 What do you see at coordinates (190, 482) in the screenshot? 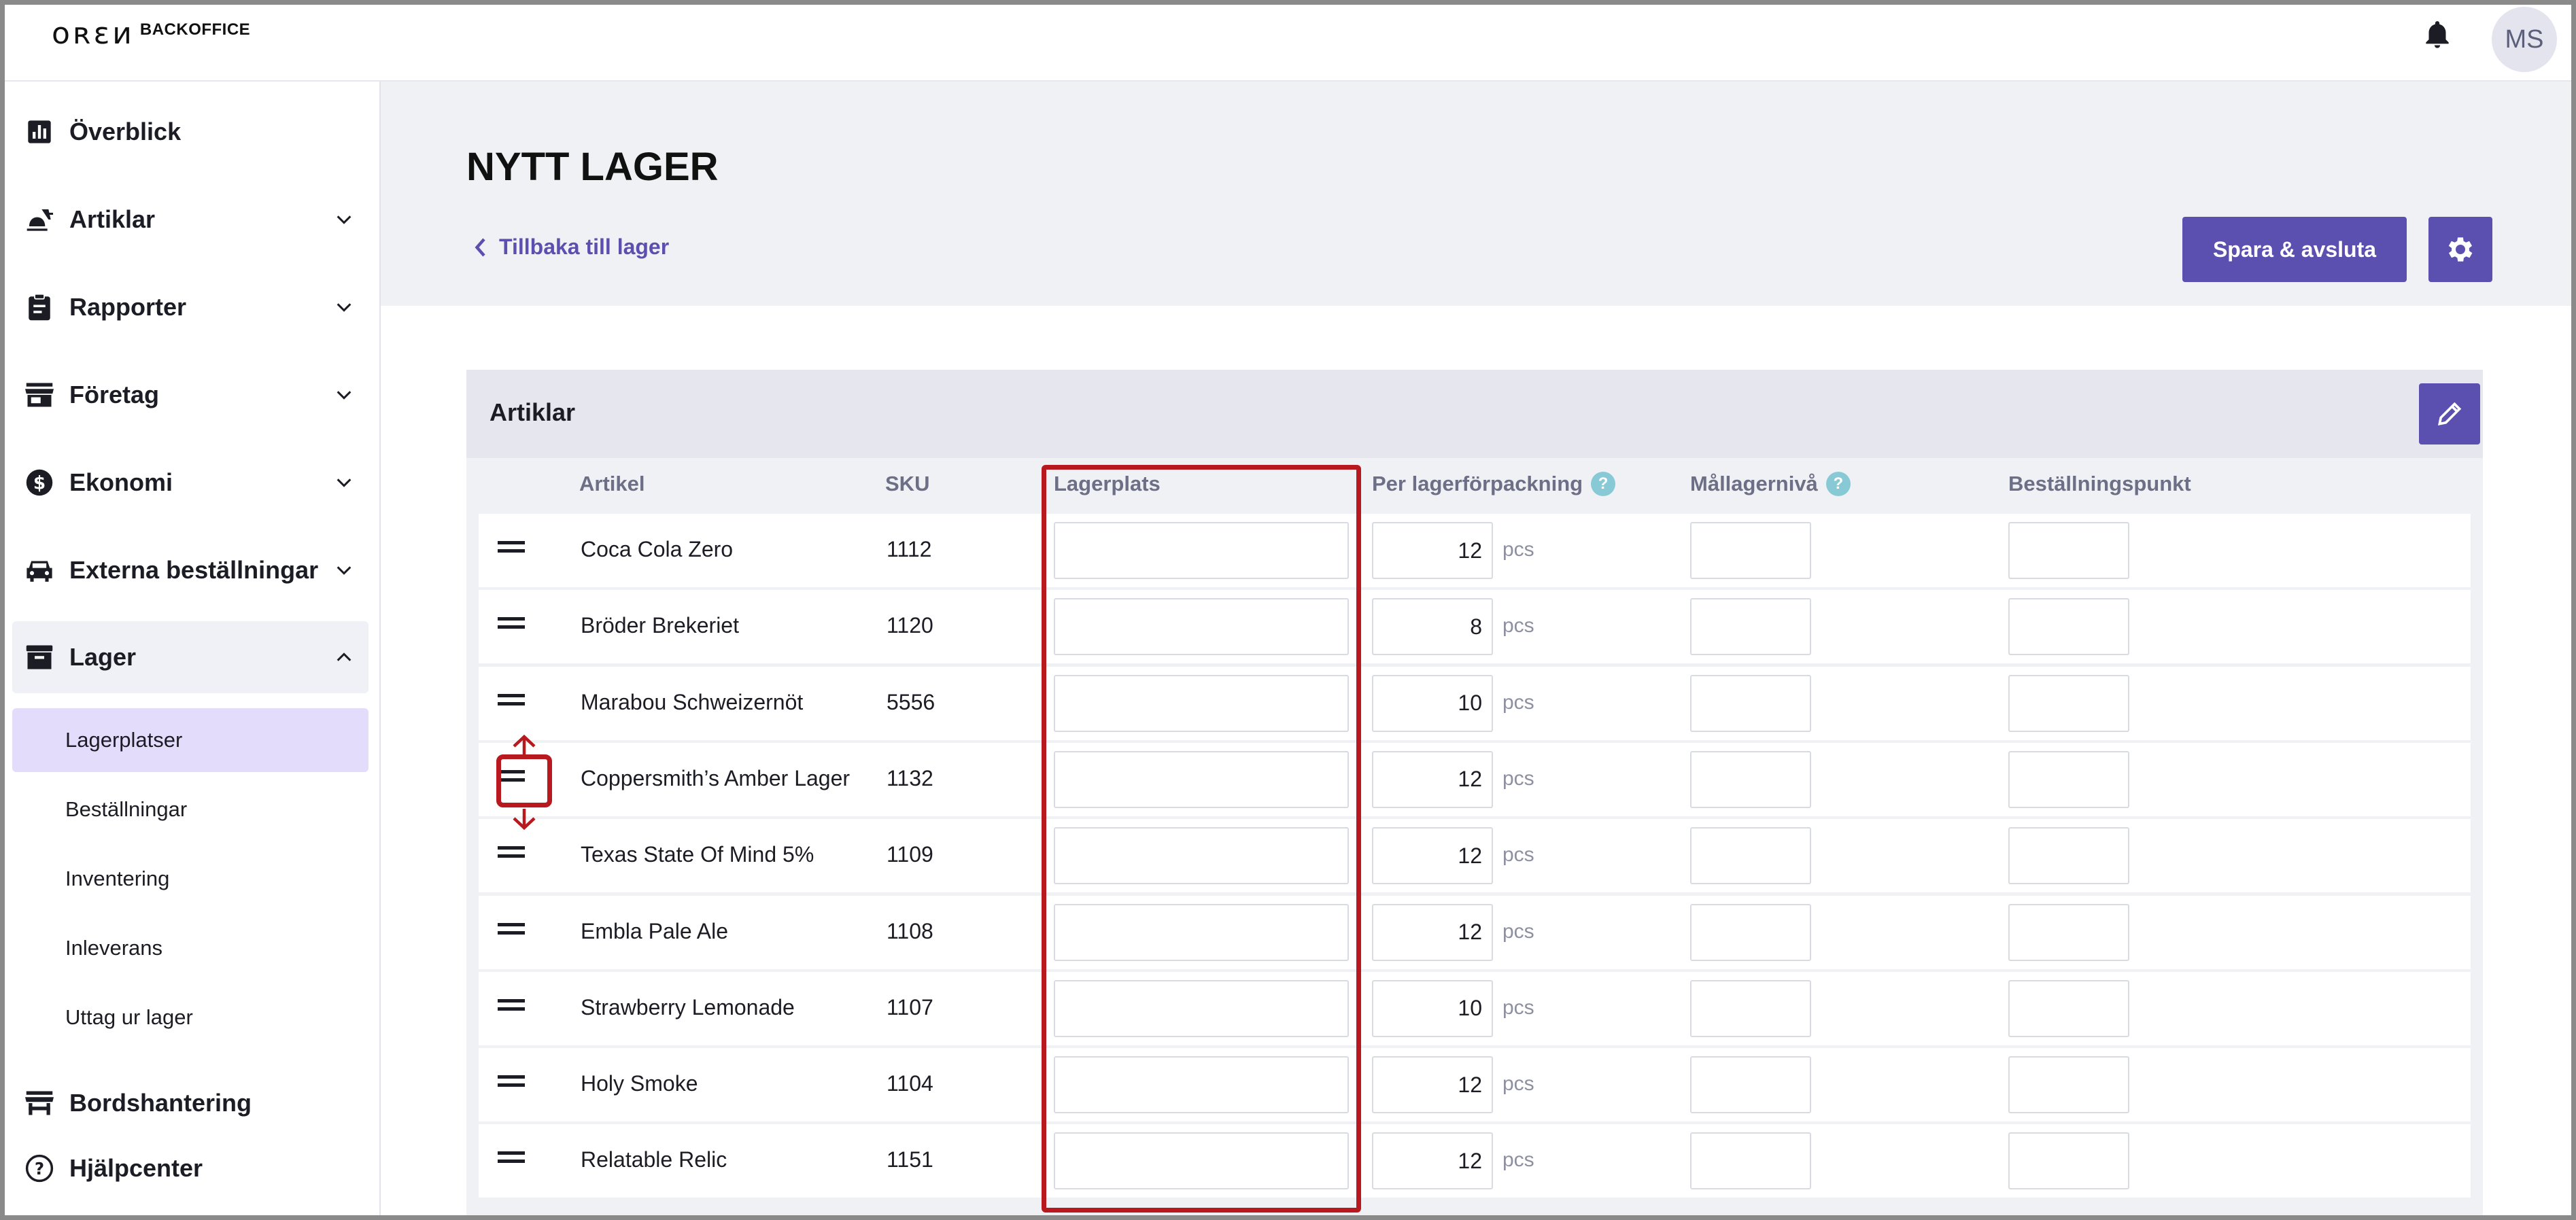
I see `sidebar-item-ekonomi: $ Ekonomi` at bounding box center [190, 482].